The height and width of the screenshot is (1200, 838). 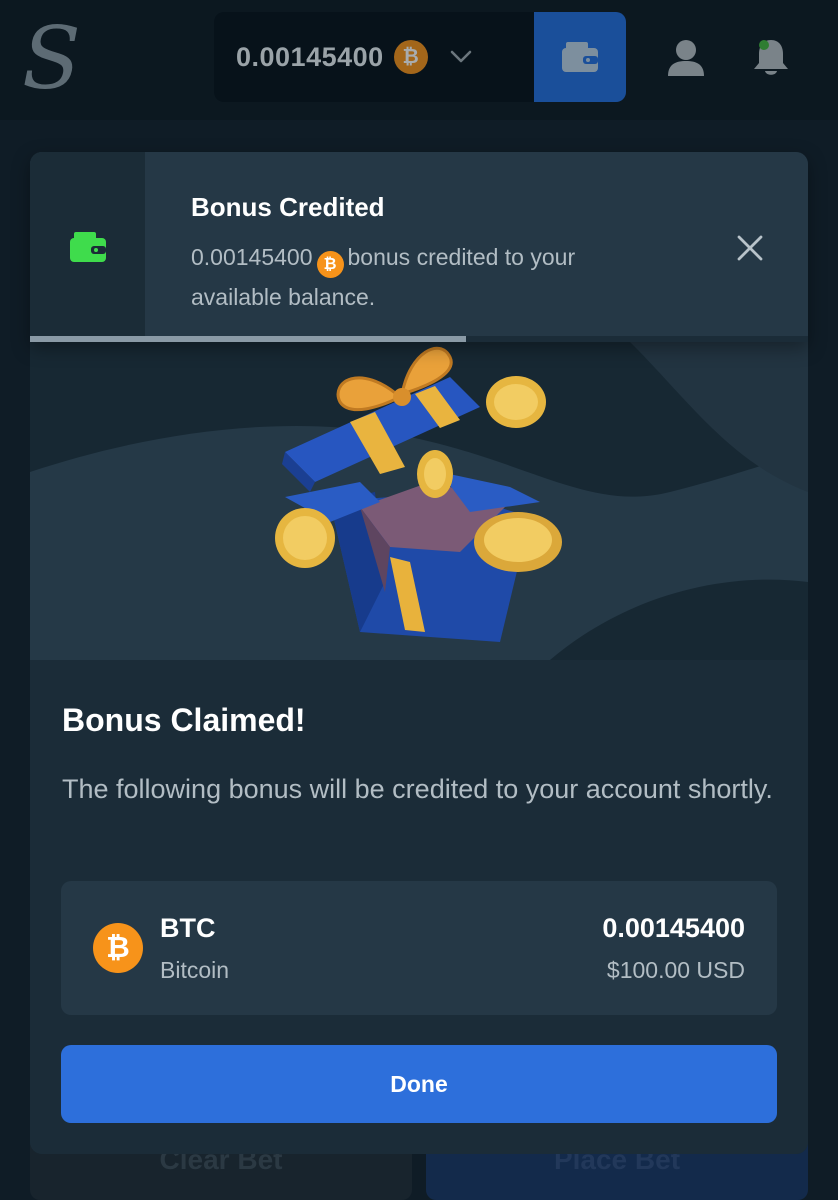 I want to click on toast-icon-column, so click(x=87, y=247).